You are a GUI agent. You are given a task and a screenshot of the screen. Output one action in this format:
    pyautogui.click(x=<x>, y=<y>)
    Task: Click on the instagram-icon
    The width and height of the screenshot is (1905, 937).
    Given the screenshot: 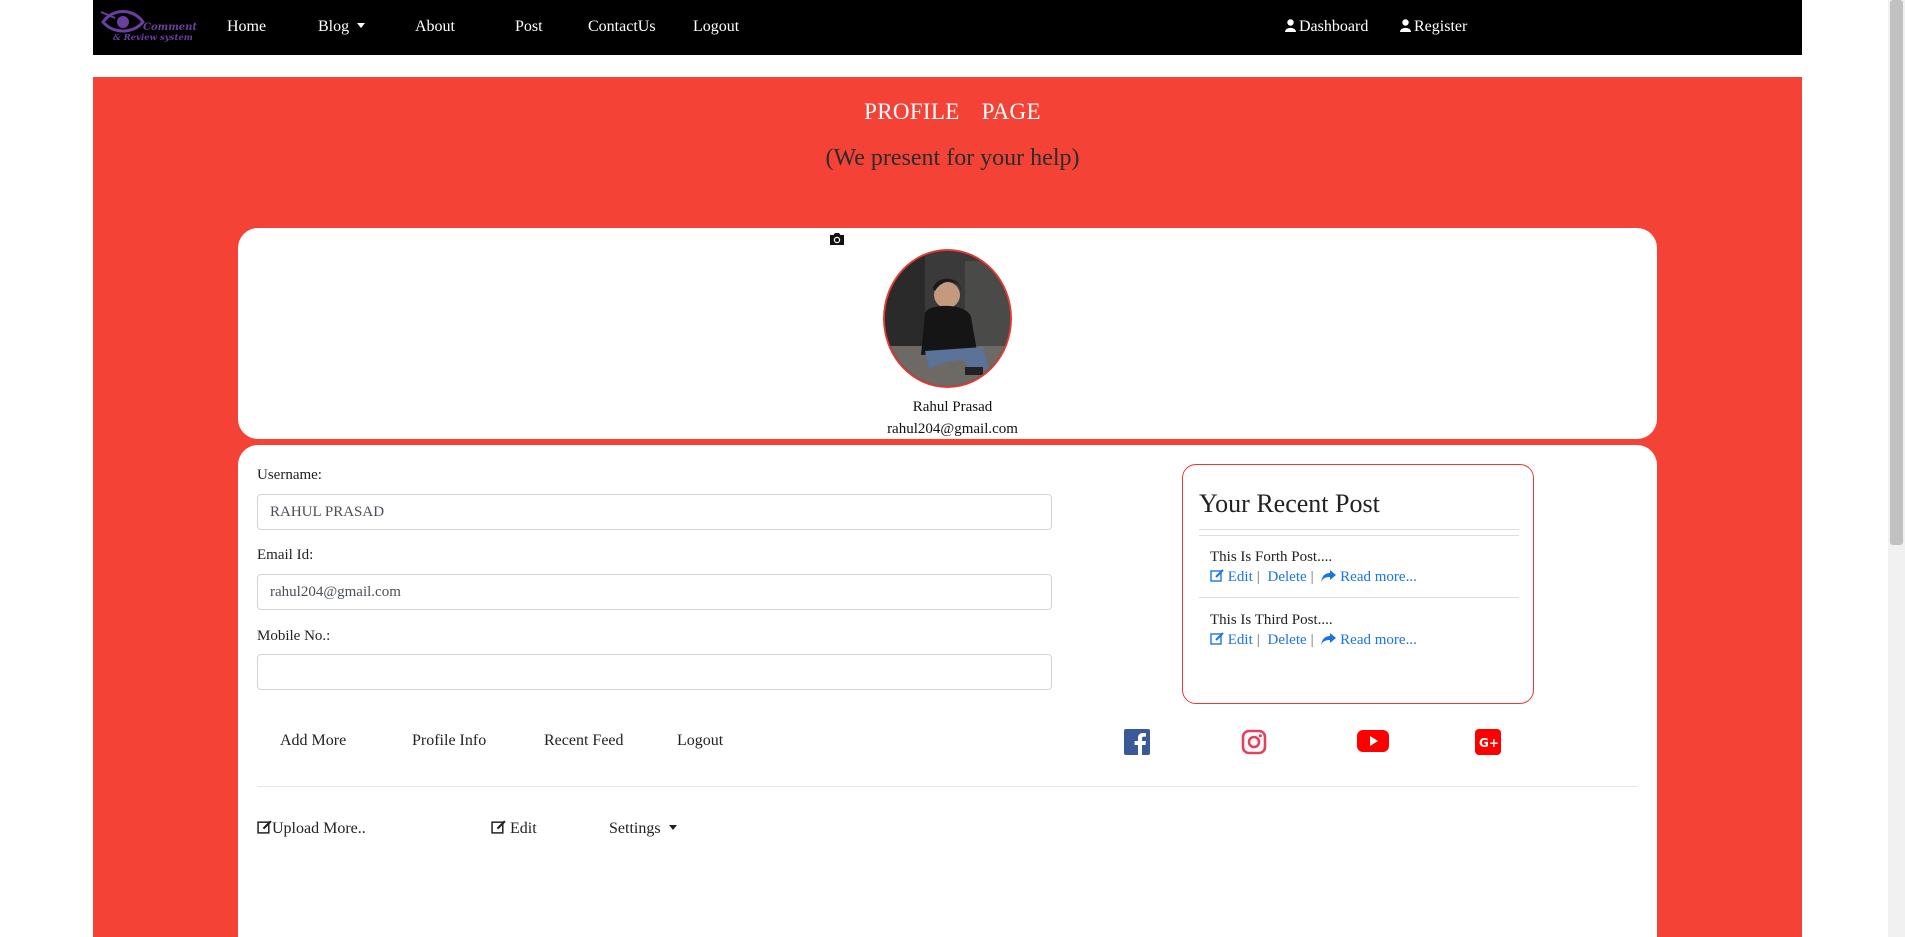 What is the action you would take?
    pyautogui.click(x=1254, y=742)
    